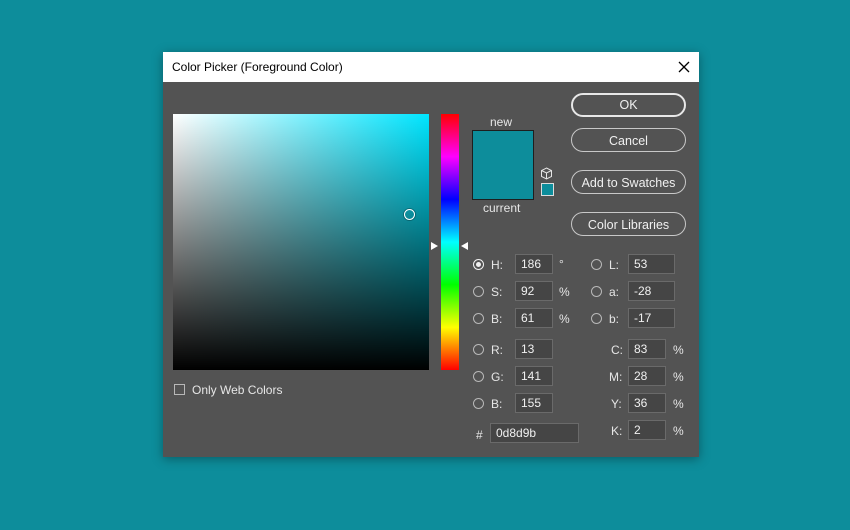 Image resolution: width=850 pixels, height=530 pixels. Describe the element at coordinates (479, 435) in the screenshot. I see `hex-label: #` at that location.